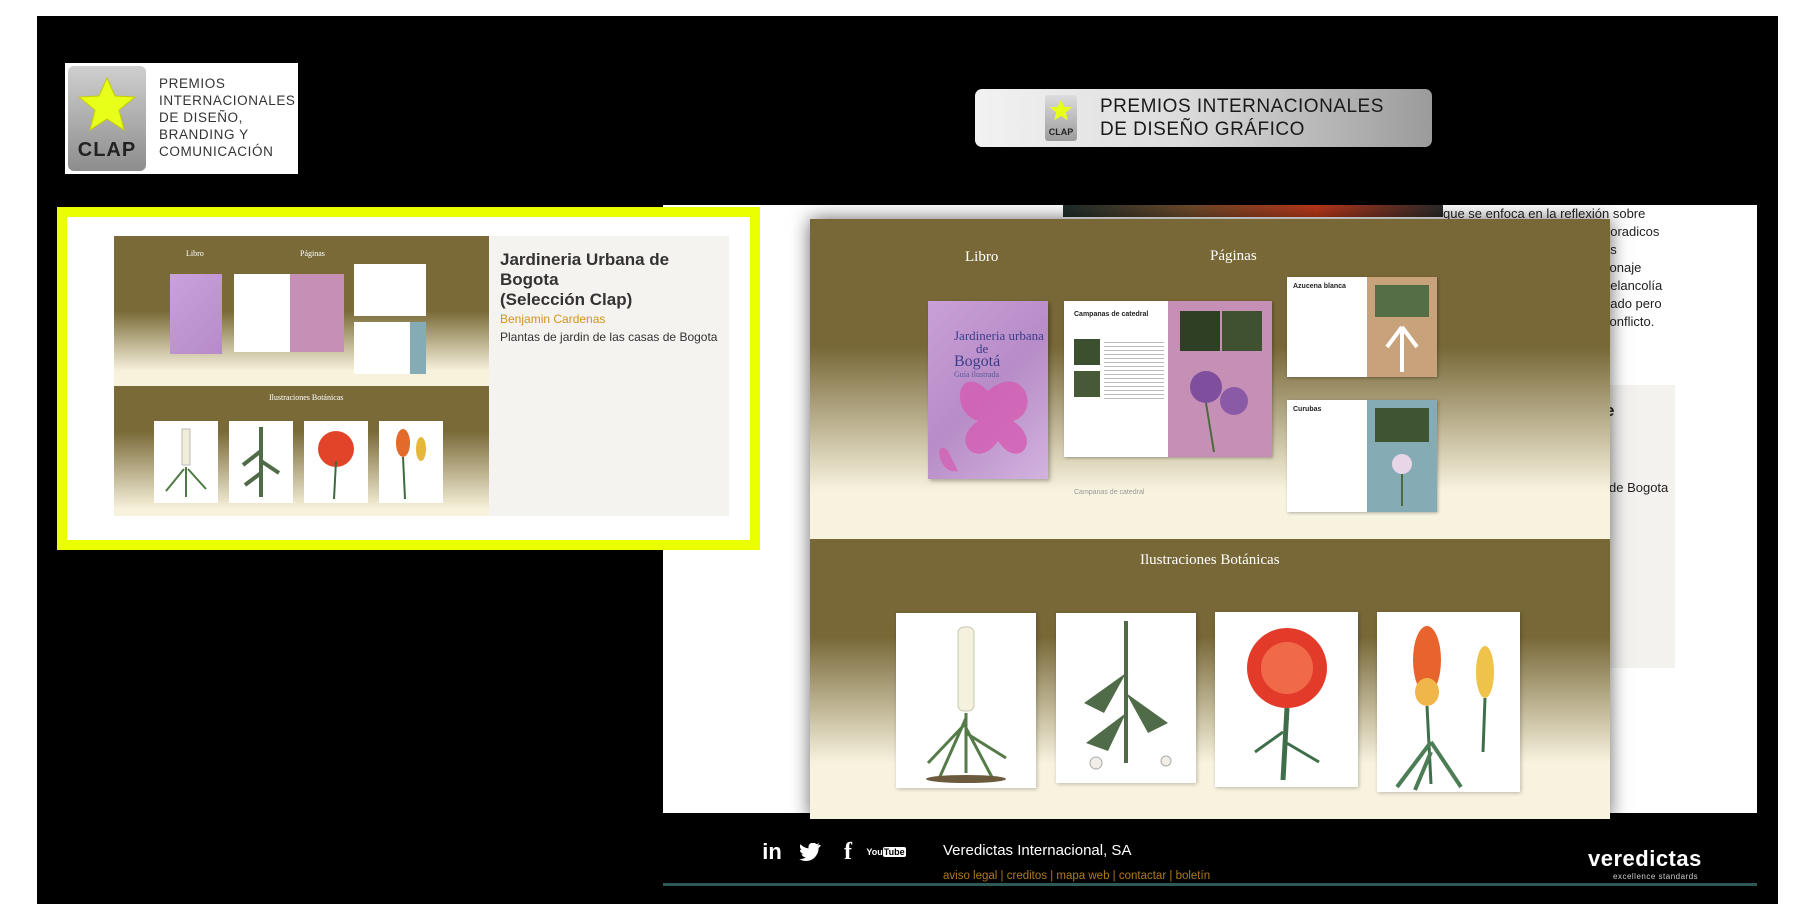  What do you see at coordinates (306, 397) in the screenshot?
I see `thumb-label-ilustraciones: Ilustraciones Botánicas` at bounding box center [306, 397].